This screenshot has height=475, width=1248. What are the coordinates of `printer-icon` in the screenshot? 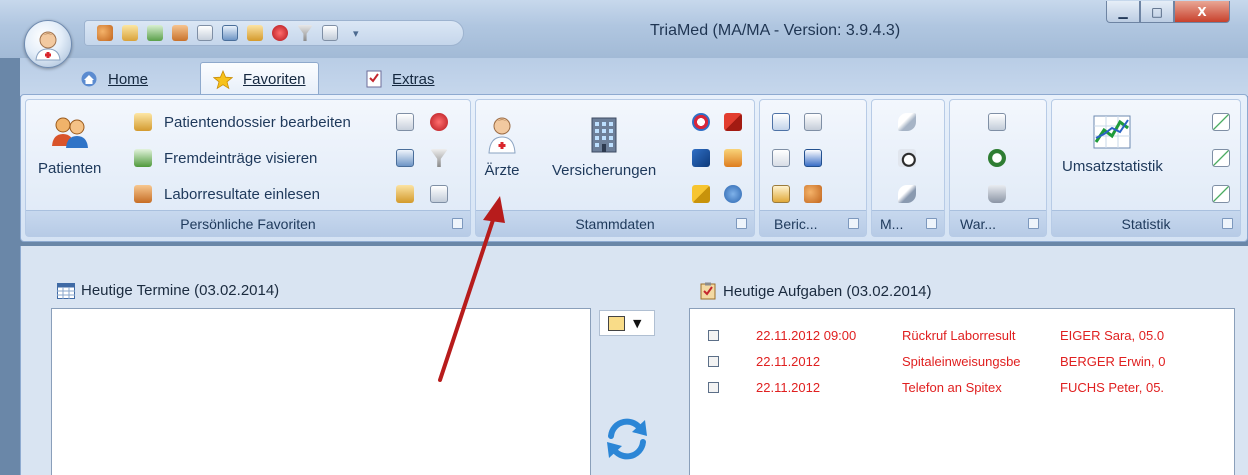 It's located at (997, 194).